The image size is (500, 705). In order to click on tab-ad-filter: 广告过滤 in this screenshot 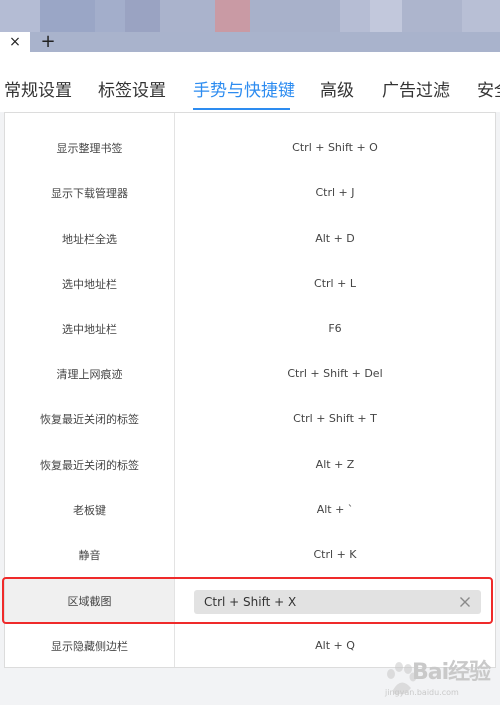, I will do `click(416, 91)`.